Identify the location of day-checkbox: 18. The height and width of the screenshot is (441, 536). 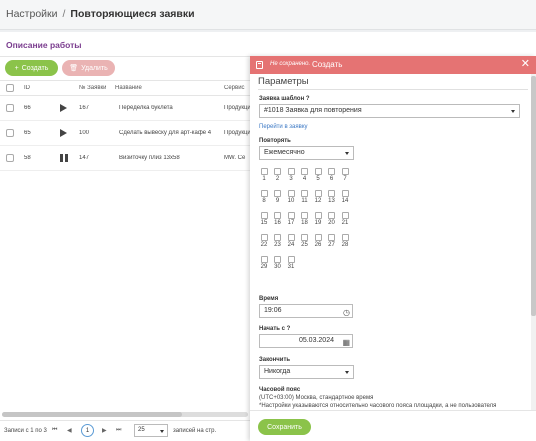
(305, 219).